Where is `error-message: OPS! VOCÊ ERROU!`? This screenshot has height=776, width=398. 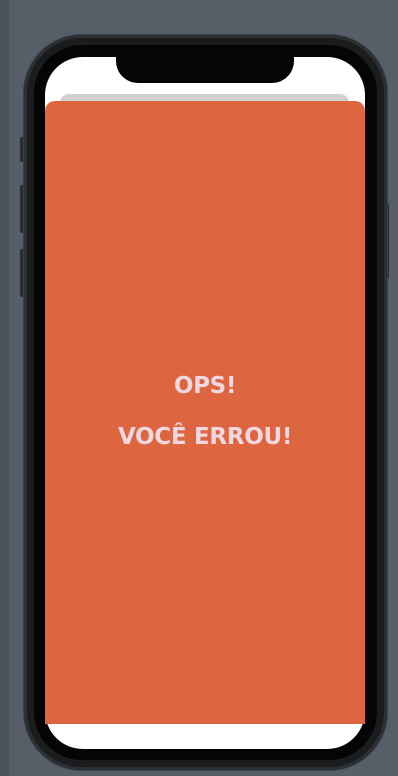 error-message: OPS! VOCÊ ERROU! is located at coordinates (205, 411).